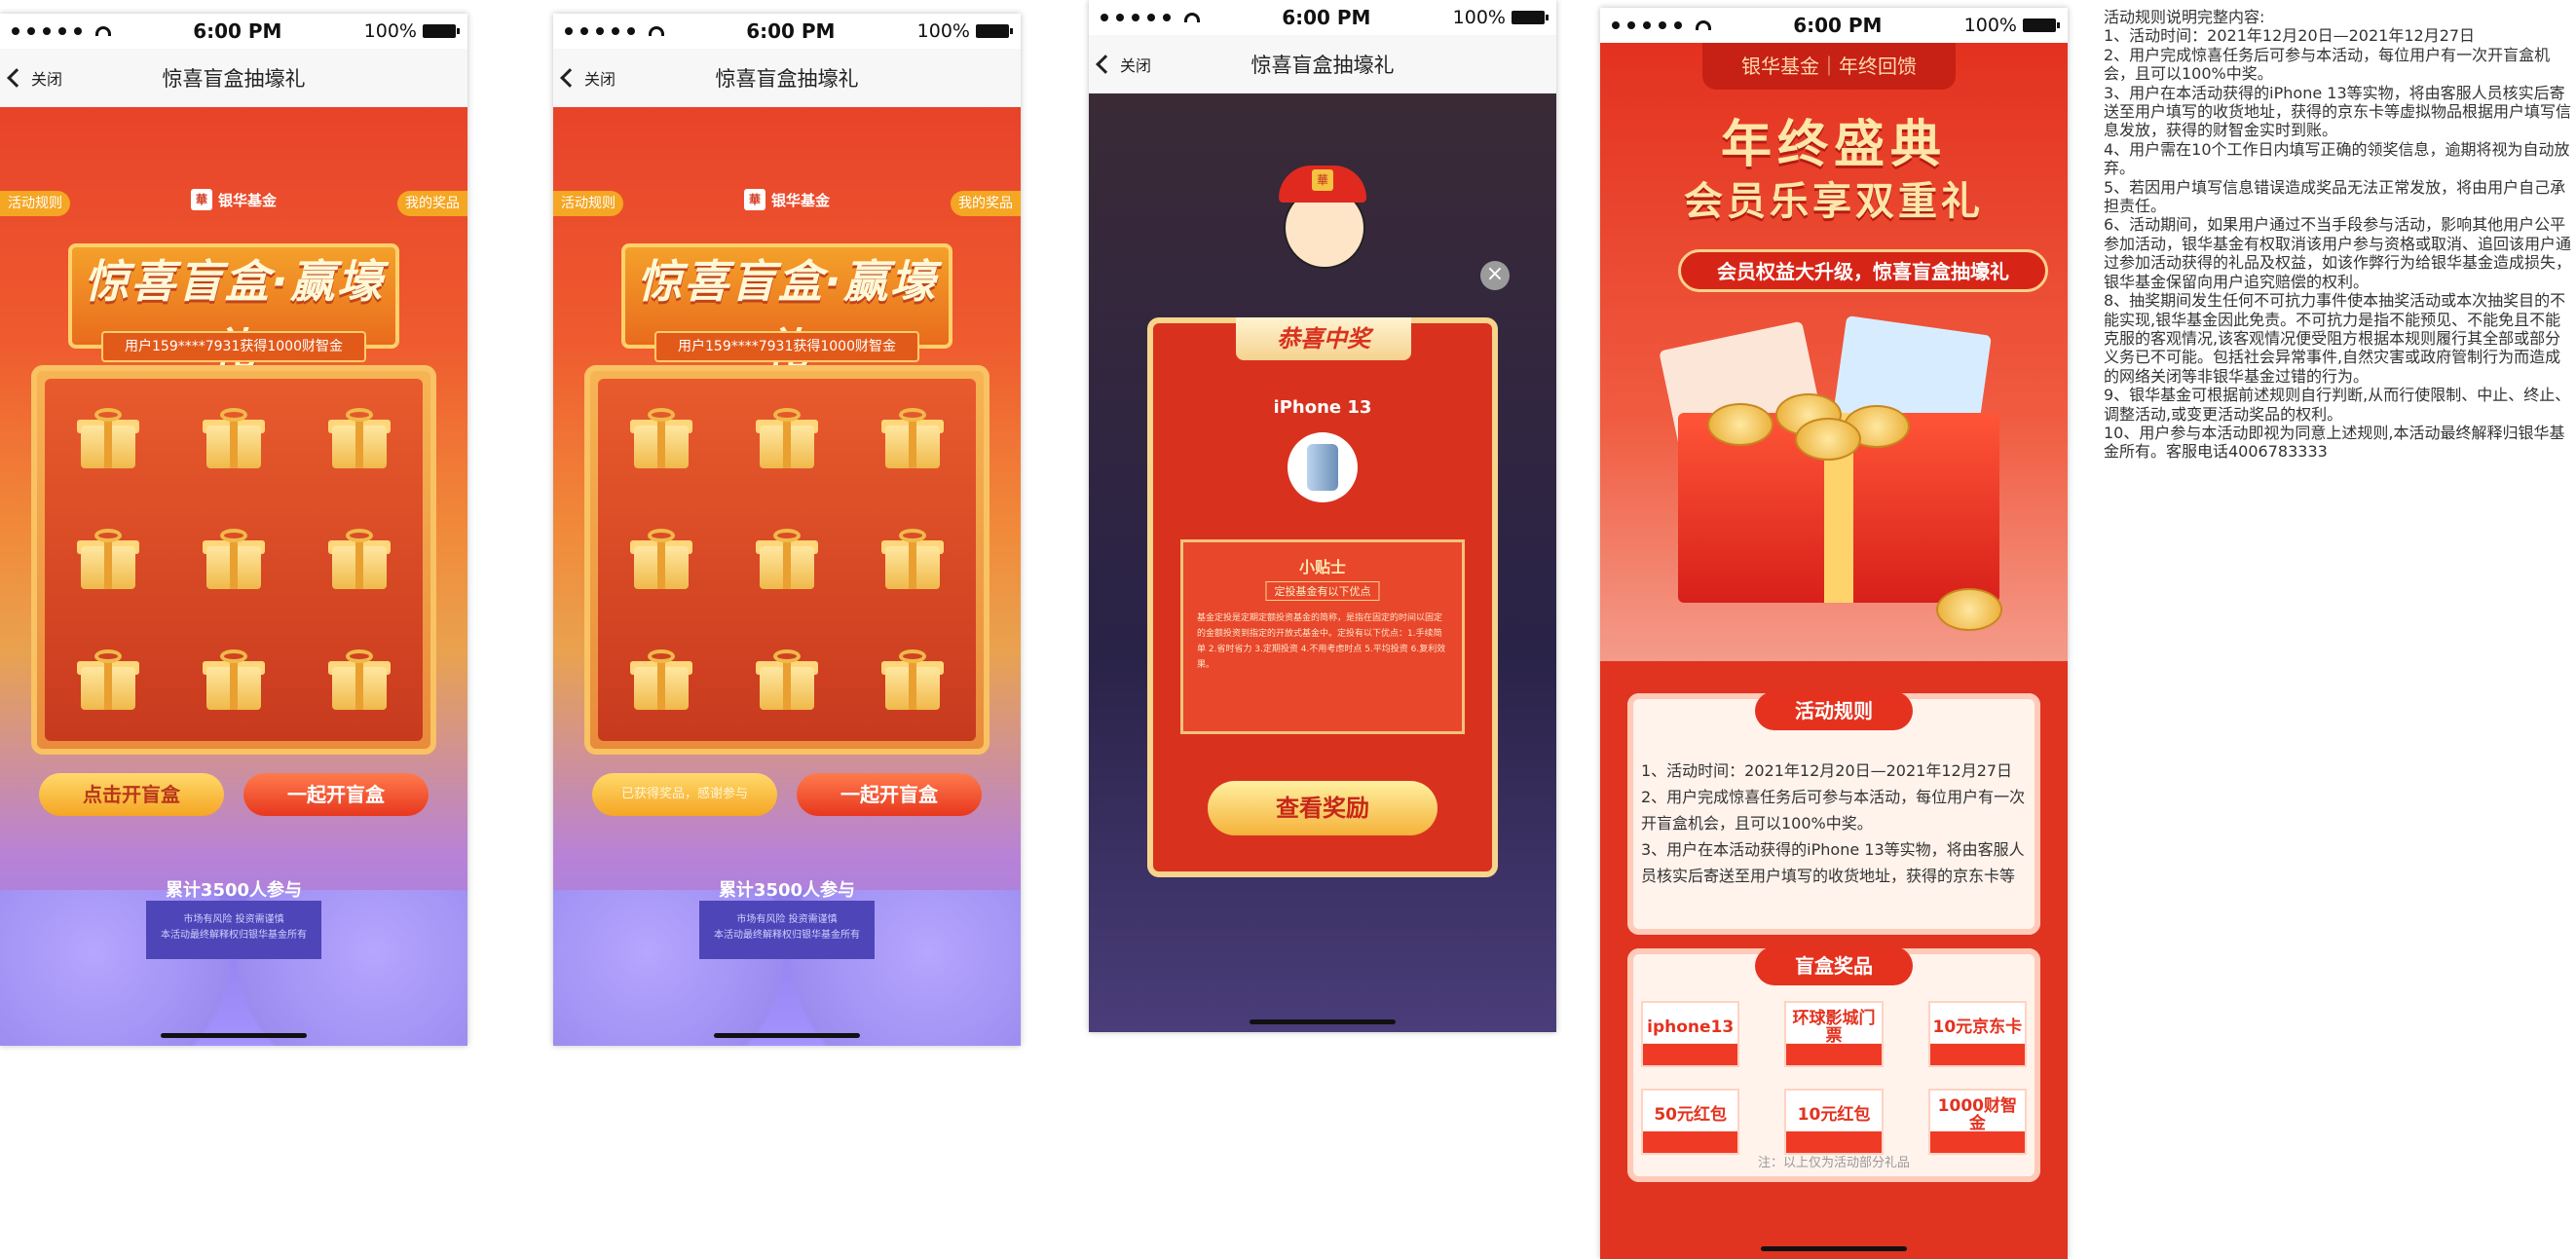 The height and width of the screenshot is (1259, 2576). I want to click on view-reward-button: 查看奖励, so click(1322, 808).